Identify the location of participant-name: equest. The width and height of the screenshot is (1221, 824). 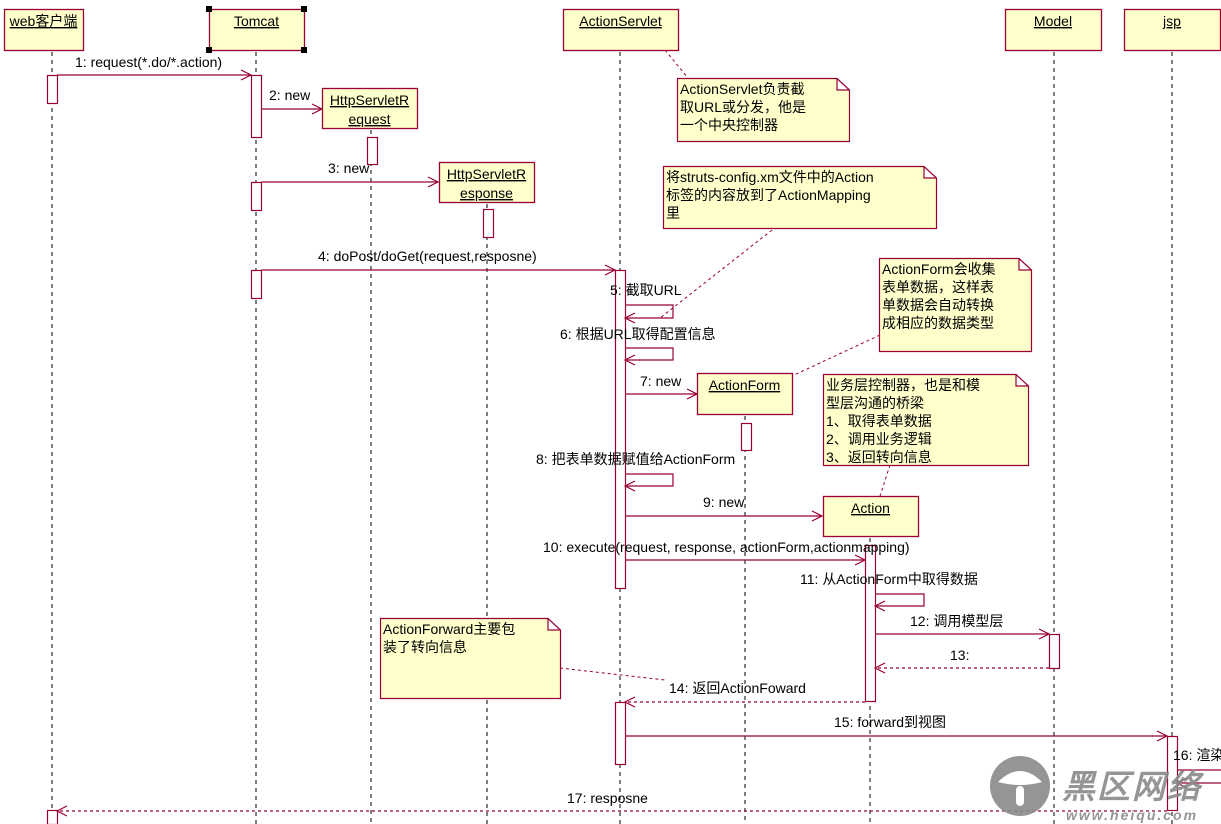
(369, 119).